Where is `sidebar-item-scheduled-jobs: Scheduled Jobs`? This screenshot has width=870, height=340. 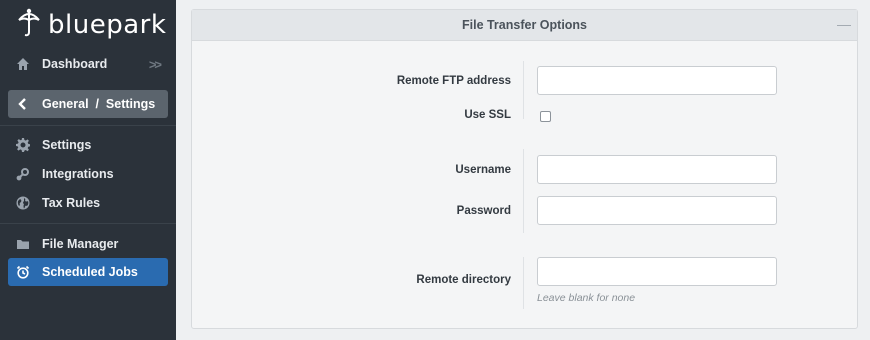 sidebar-item-scheduled-jobs: Scheduled Jobs is located at coordinates (88, 272).